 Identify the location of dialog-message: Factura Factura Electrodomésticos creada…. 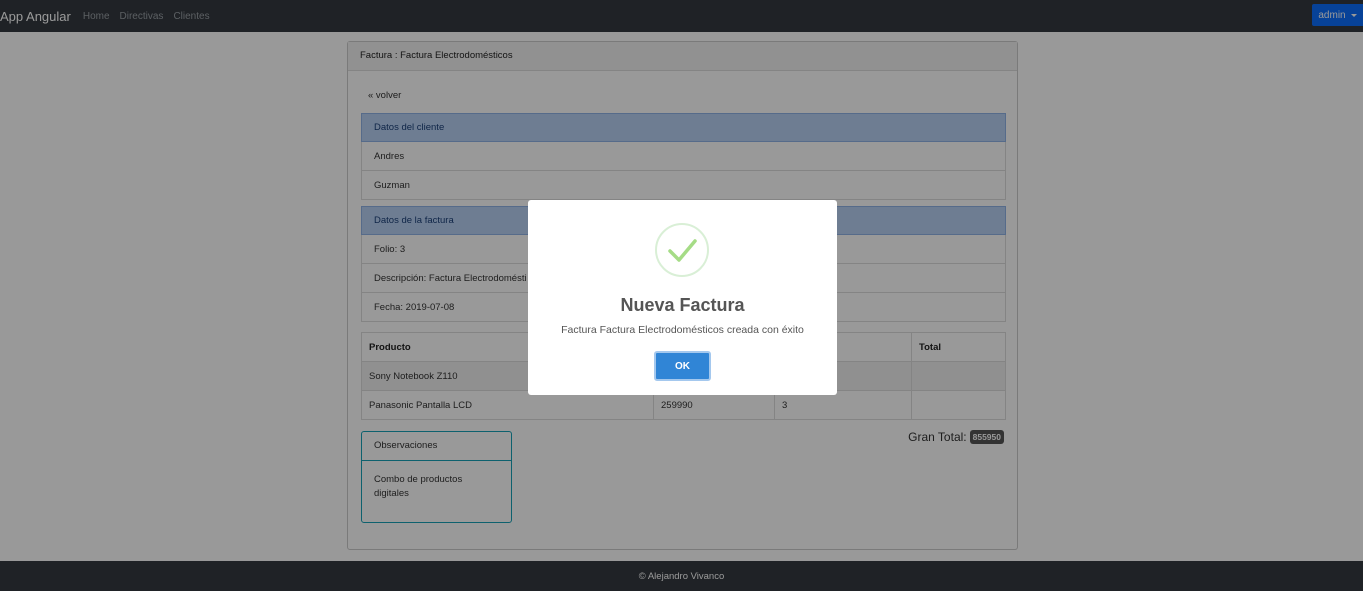
(682, 330).